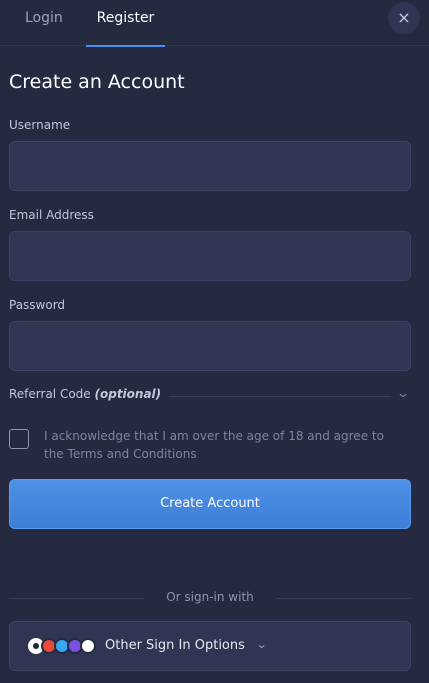 The height and width of the screenshot is (683, 429). Describe the element at coordinates (51, 215) in the screenshot. I see `email-label: Email Address` at that location.